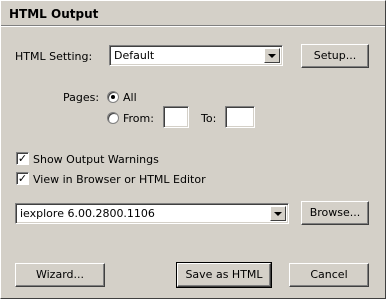  I want to click on save-as-html-button: Save as HTML, so click(224, 275).